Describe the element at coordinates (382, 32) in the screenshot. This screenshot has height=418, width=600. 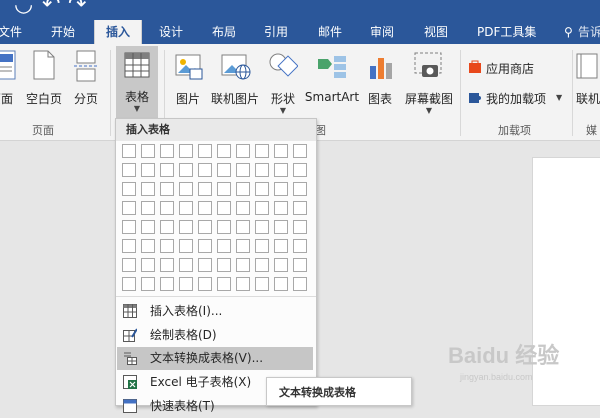
I see `tab-review: 审阅` at that location.